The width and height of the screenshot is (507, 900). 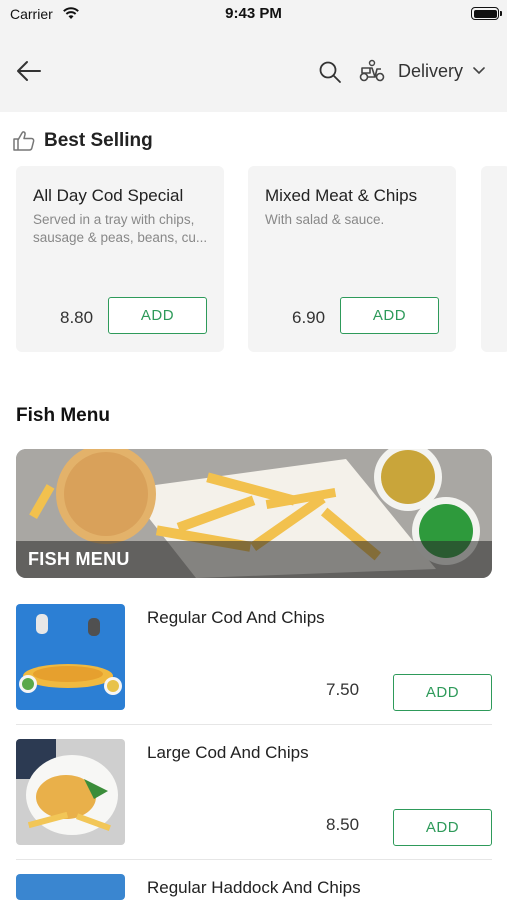 What do you see at coordinates (343, 824) in the screenshot?
I see `item-price: 8.50` at bounding box center [343, 824].